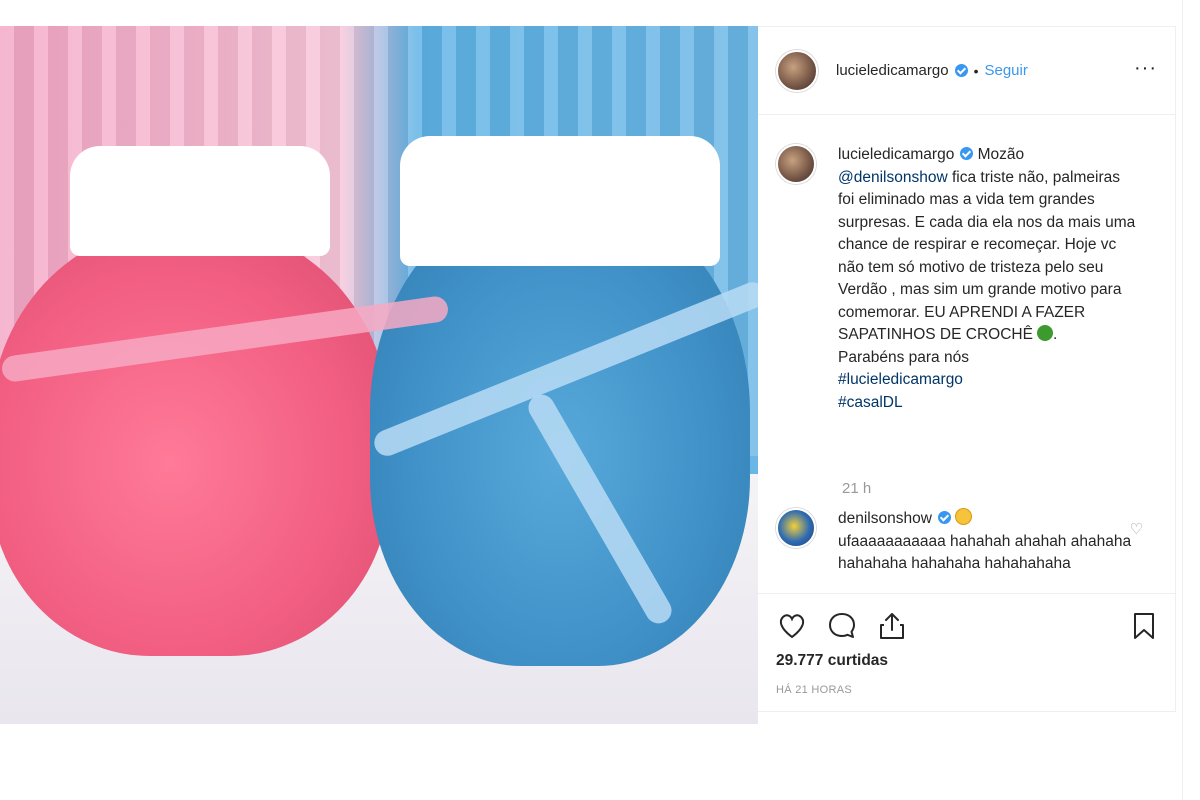 This screenshot has height=800, width=1200. What do you see at coordinates (885, 518) in the screenshot?
I see `reply-username: denilsonshow` at bounding box center [885, 518].